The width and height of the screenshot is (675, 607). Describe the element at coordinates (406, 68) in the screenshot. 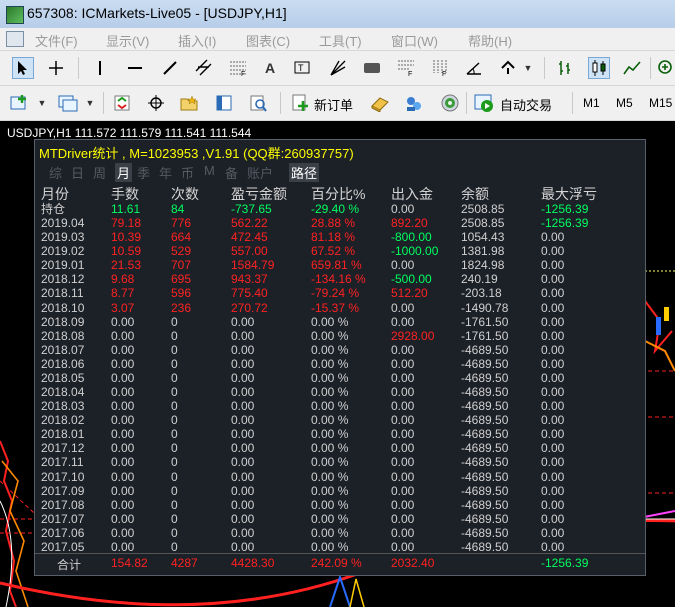

I see `fibo-fan-icon: F` at that location.